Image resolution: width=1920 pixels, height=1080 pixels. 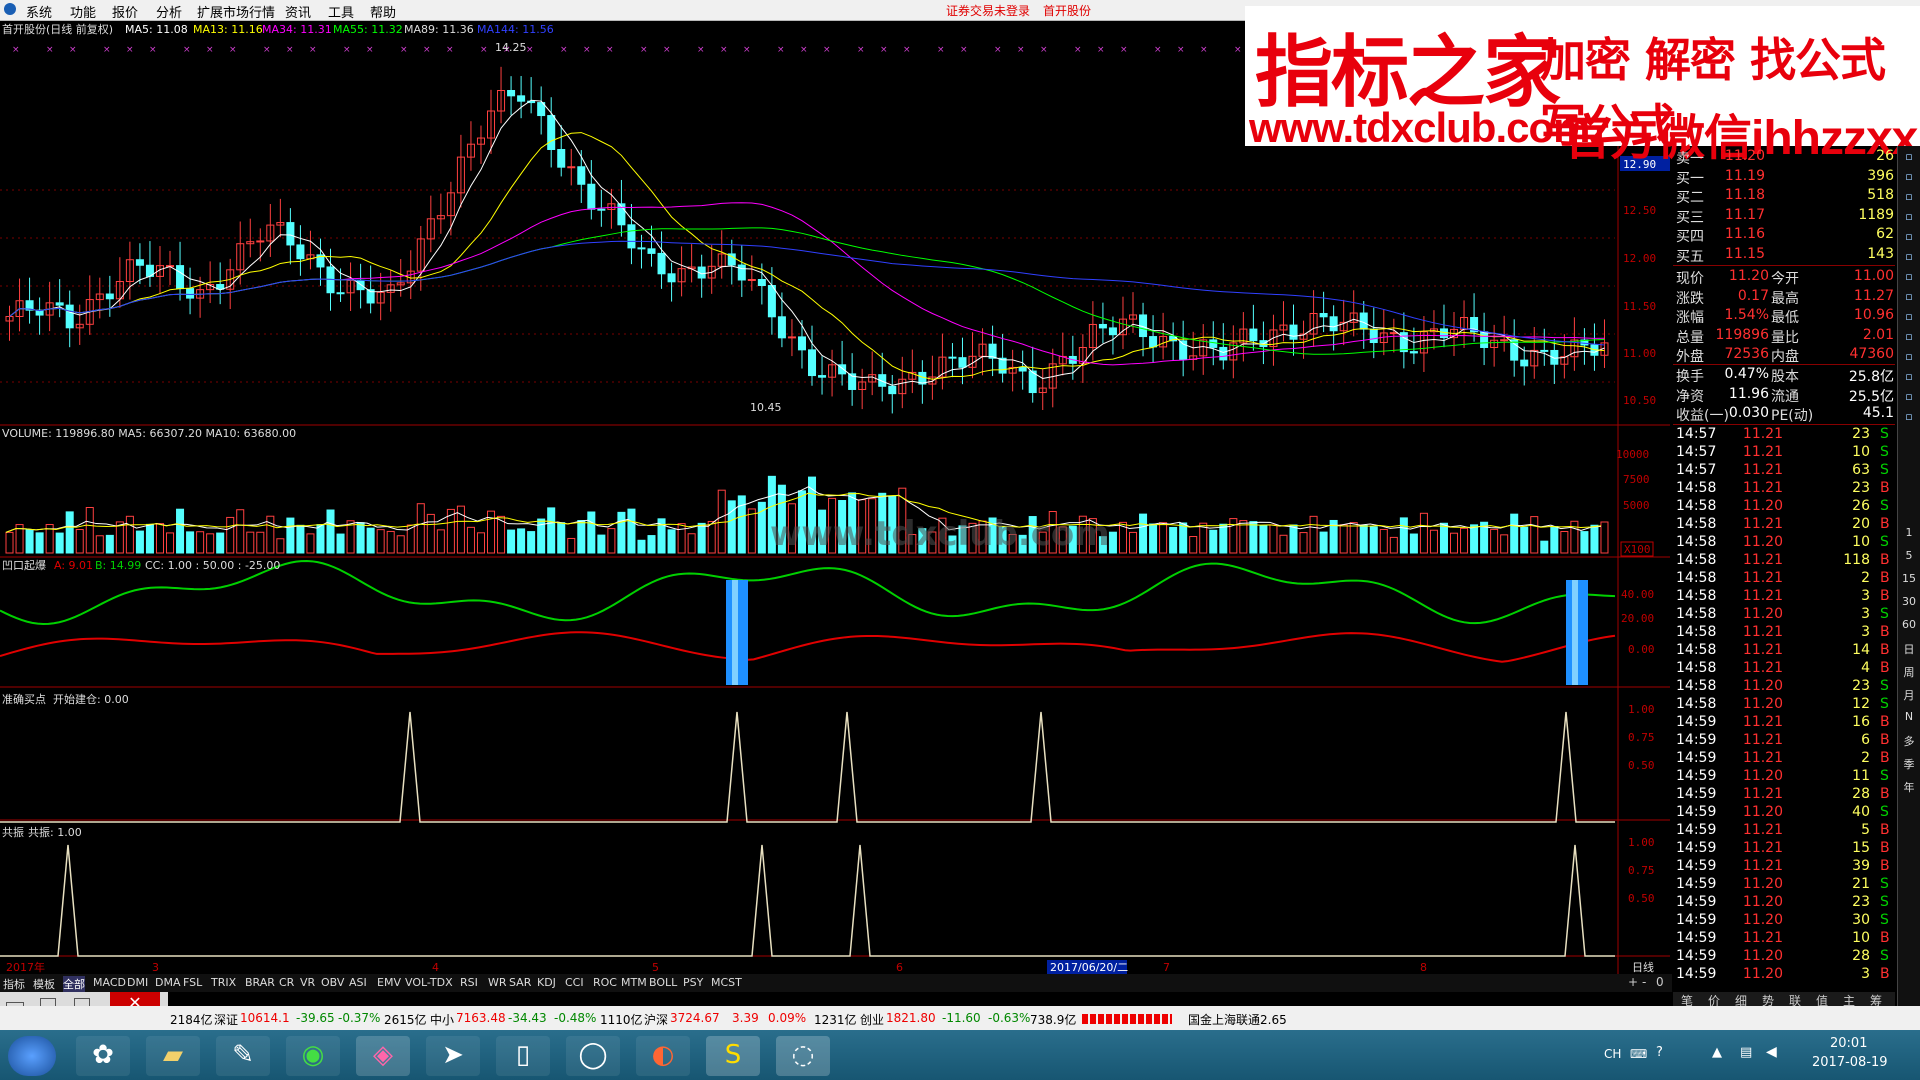 What do you see at coordinates (1784, 255) in the screenshot?
I see `order-book-row-5: 买五 11.15 143` at bounding box center [1784, 255].